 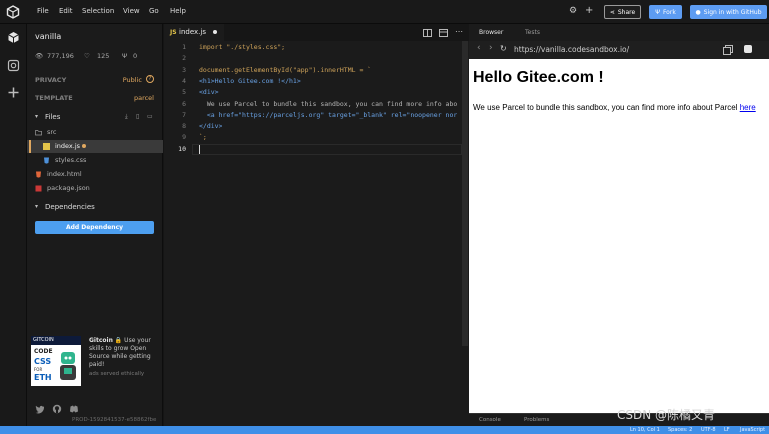 I want to click on line-number: 7, so click(x=184, y=114).